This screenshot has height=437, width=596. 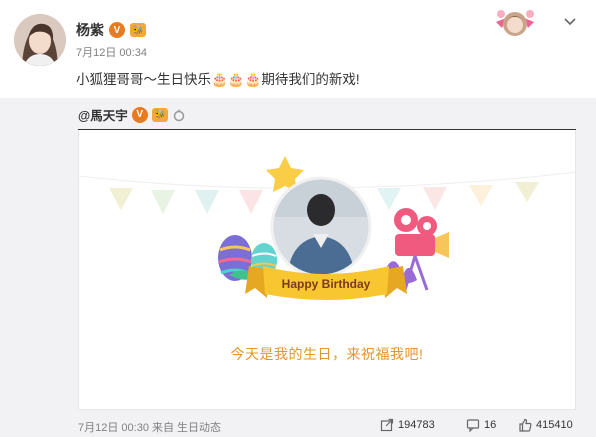 What do you see at coordinates (416, 425) in the screenshot?
I see `repost-count: 194783` at bounding box center [416, 425].